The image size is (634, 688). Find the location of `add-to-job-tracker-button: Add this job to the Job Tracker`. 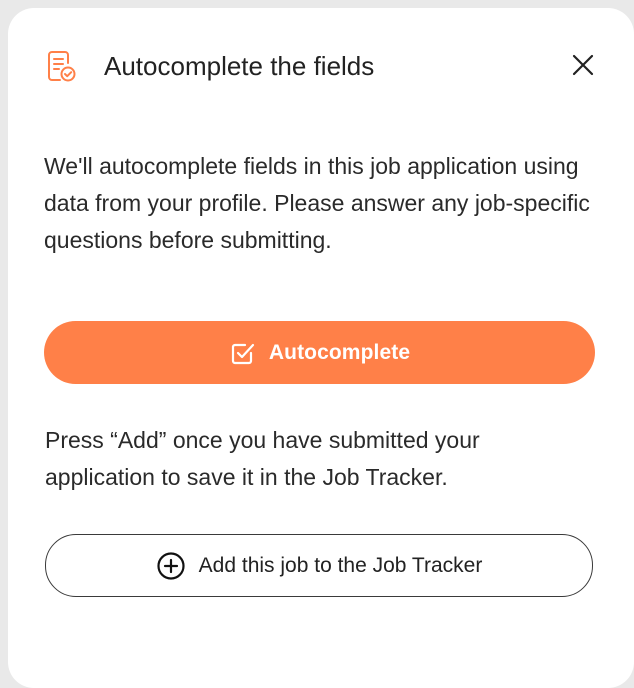

add-to-job-tracker-button: Add this job to the Job Tracker is located at coordinates (319, 565).